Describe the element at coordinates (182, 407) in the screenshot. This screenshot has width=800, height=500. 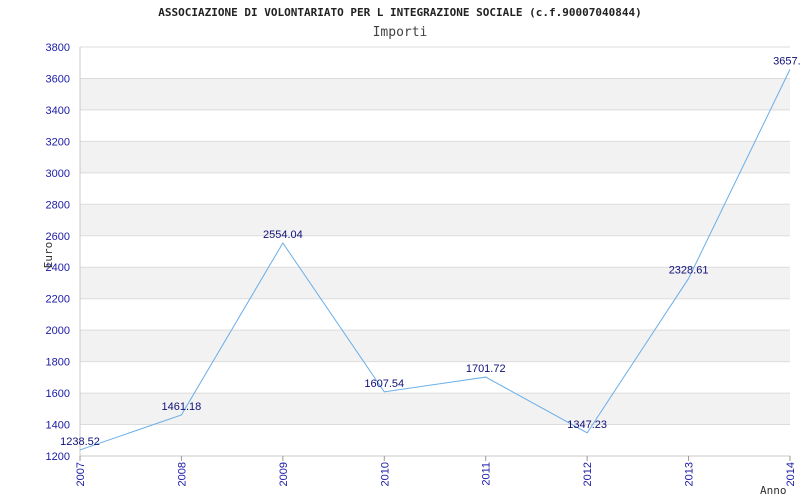
I see `data-label: 1461.18` at that location.